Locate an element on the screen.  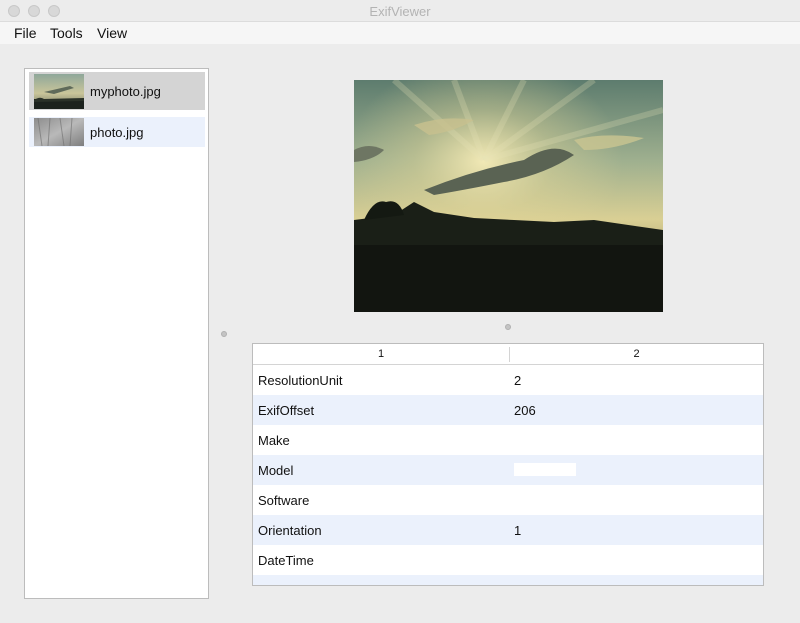
column-header-2: 2 is located at coordinates (636, 354).